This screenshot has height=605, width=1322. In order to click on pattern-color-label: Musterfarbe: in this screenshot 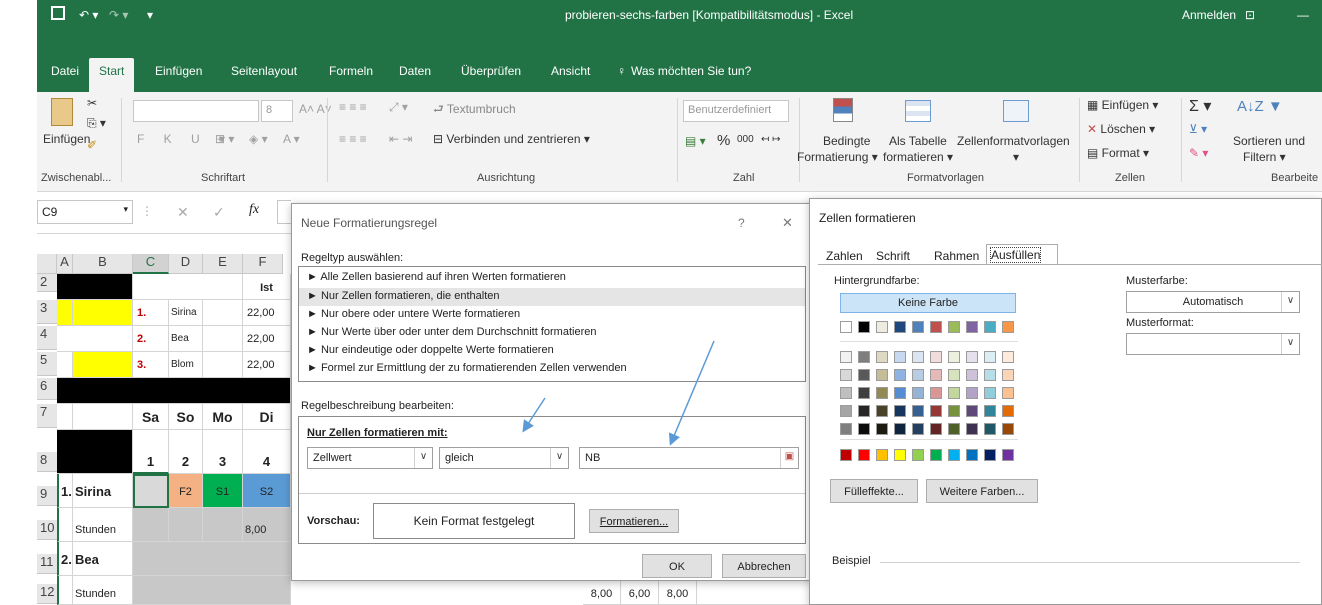, I will do `click(1157, 281)`.